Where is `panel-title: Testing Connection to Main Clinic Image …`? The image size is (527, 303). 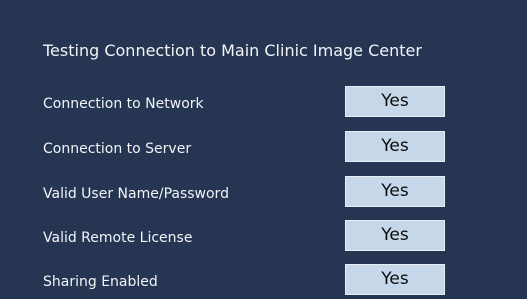 panel-title: Testing Connection to Main Clinic Image … is located at coordinates (232, 50).